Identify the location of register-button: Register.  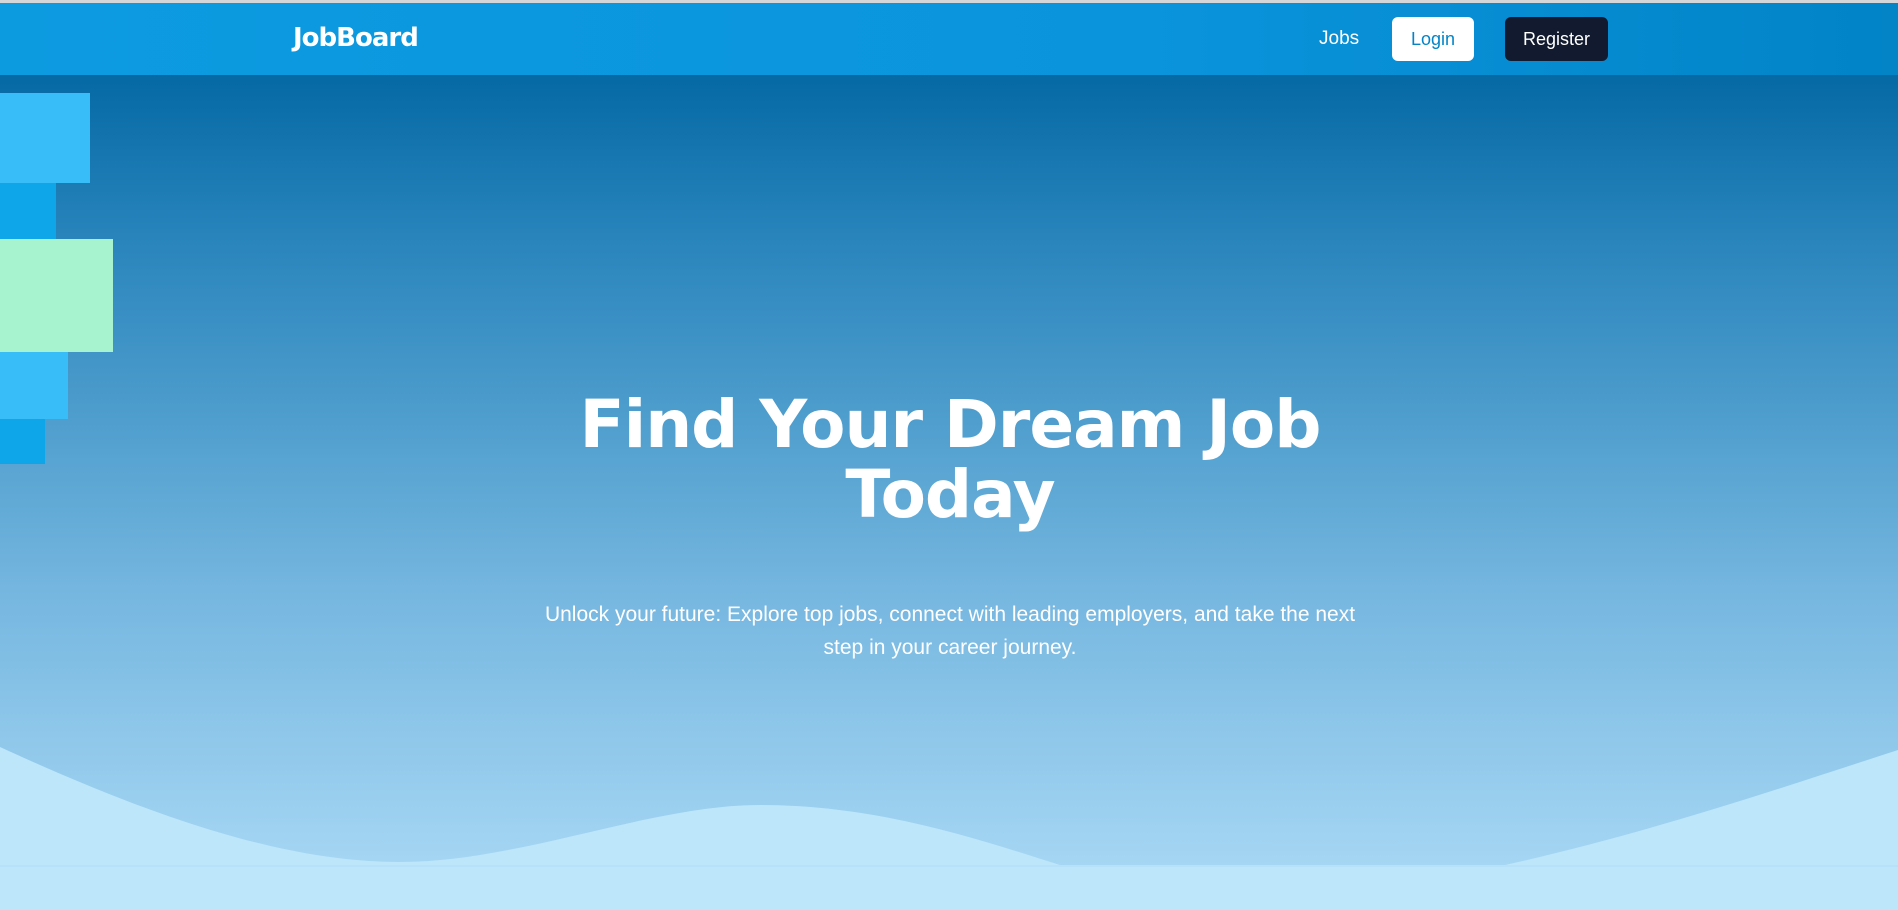
(1556, 39).